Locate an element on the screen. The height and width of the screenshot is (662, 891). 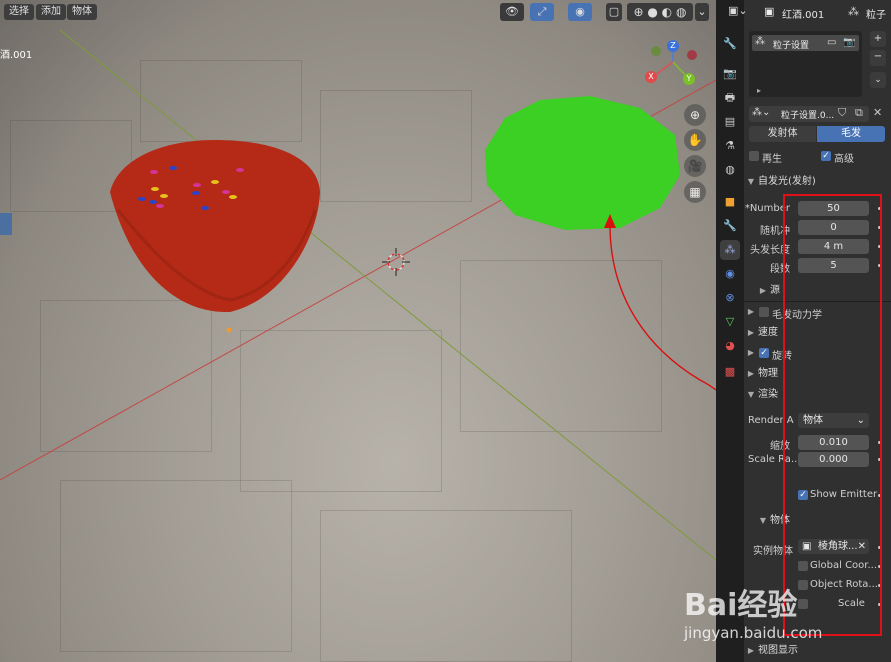
active-object-label: 酒.001 is located at coordinates (16, 55).